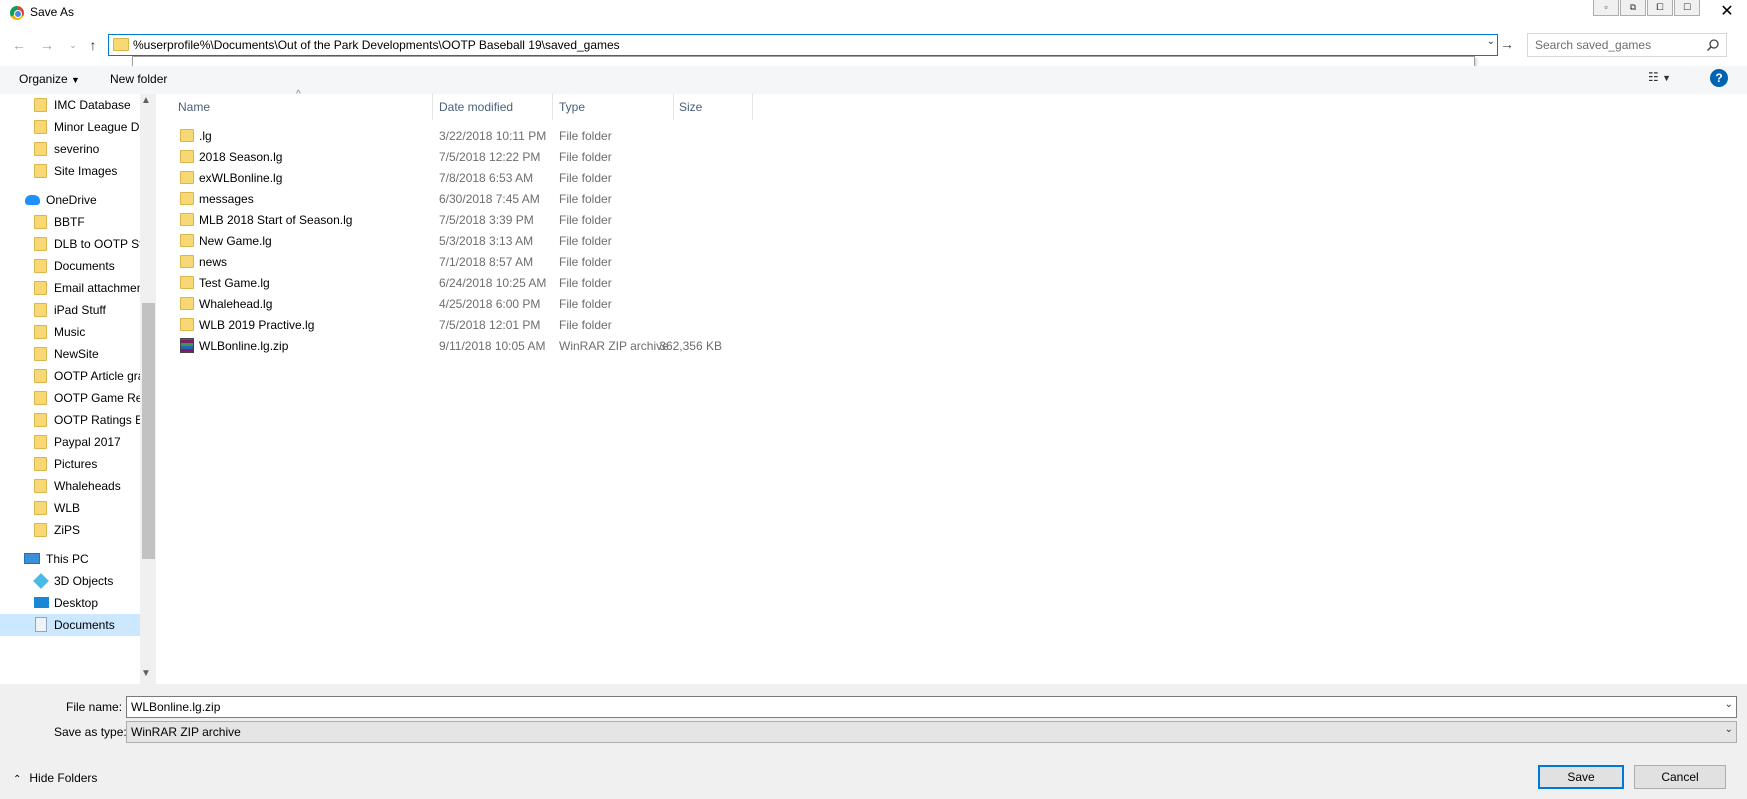  What do you see at coordinates (70, 530) in the screenshot?
I see `nav-item-folder: ZiPS` at bounding box center [70, 530].